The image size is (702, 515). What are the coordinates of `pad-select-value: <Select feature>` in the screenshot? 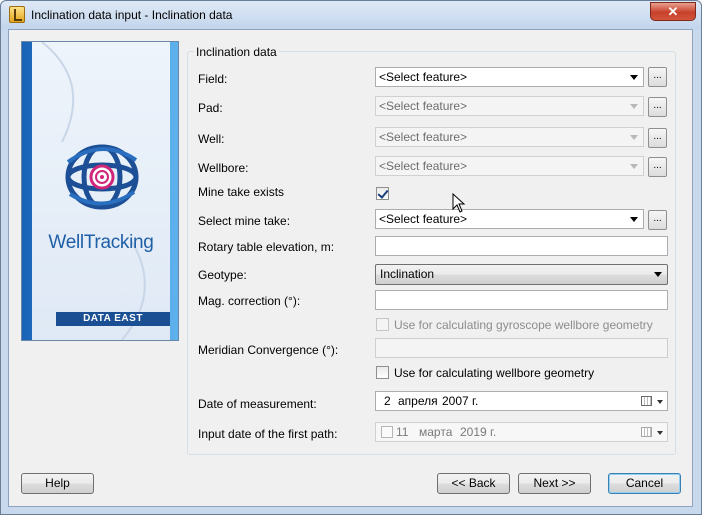 It's located at (423, 106).